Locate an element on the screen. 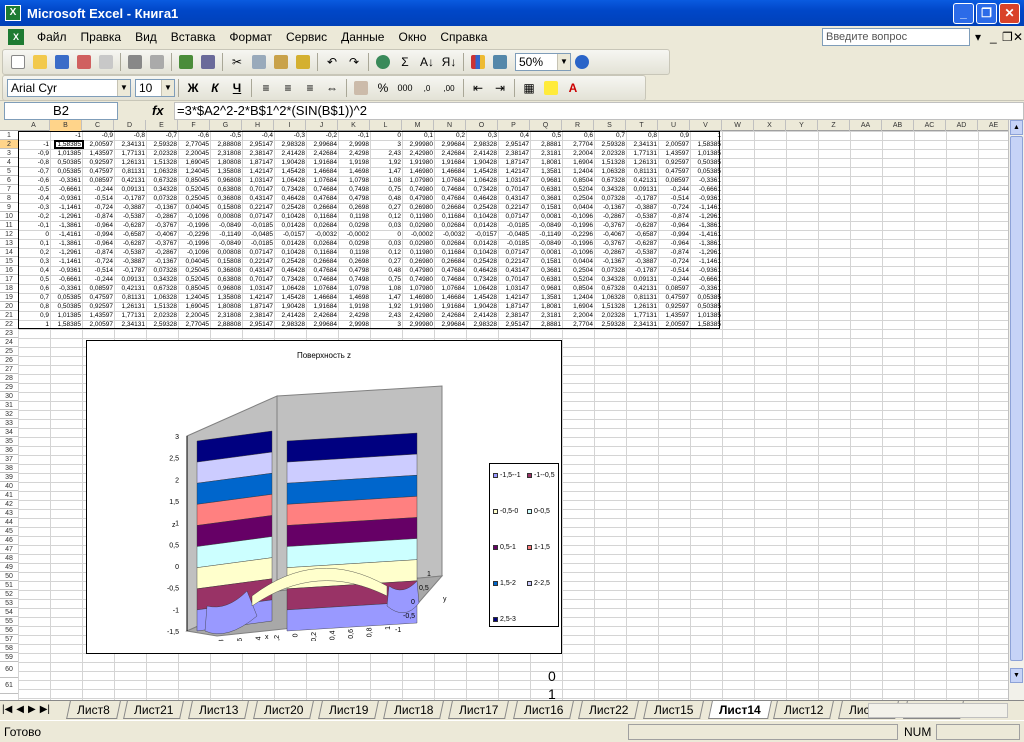 This screenshot has height=742, width=1024. row-header-23: 23 is located at coordinates (9, 333).